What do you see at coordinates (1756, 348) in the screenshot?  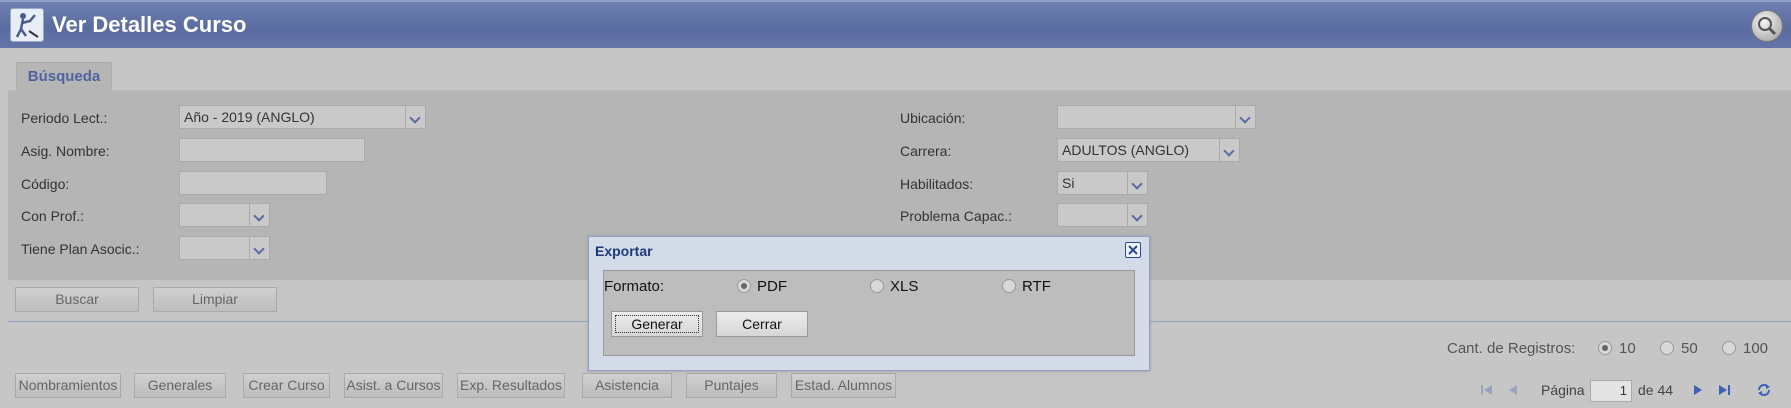 I see `records-option-100: 100` at bounding box center [1756, 348].